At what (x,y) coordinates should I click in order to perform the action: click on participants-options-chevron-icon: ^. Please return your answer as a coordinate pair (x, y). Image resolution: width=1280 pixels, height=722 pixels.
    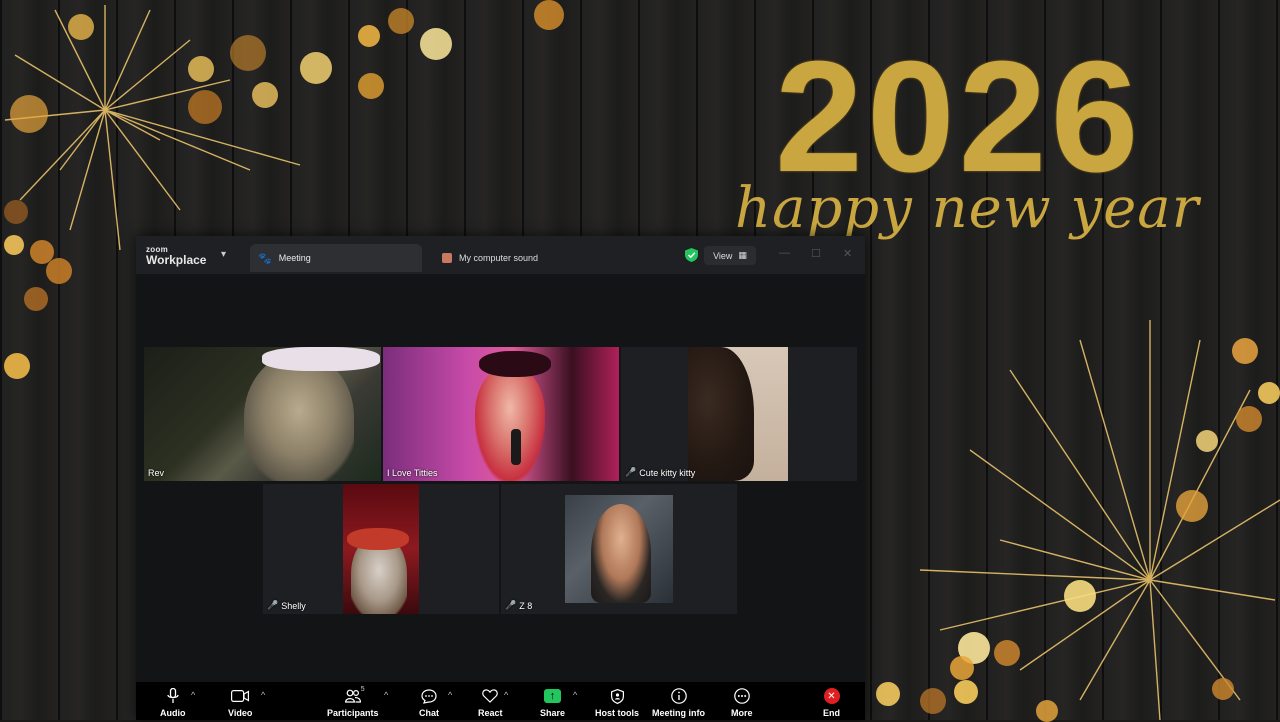
    Looking at the image, I should click on (386, 695).